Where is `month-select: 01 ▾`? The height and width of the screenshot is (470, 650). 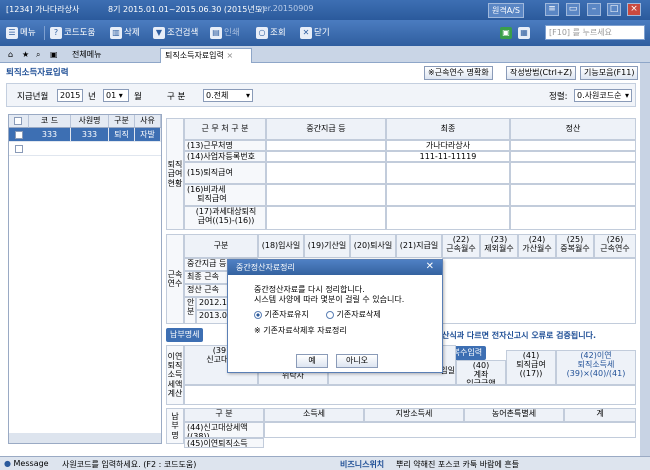
month-select: 01 ▾ is located at coordinates (116, 95).